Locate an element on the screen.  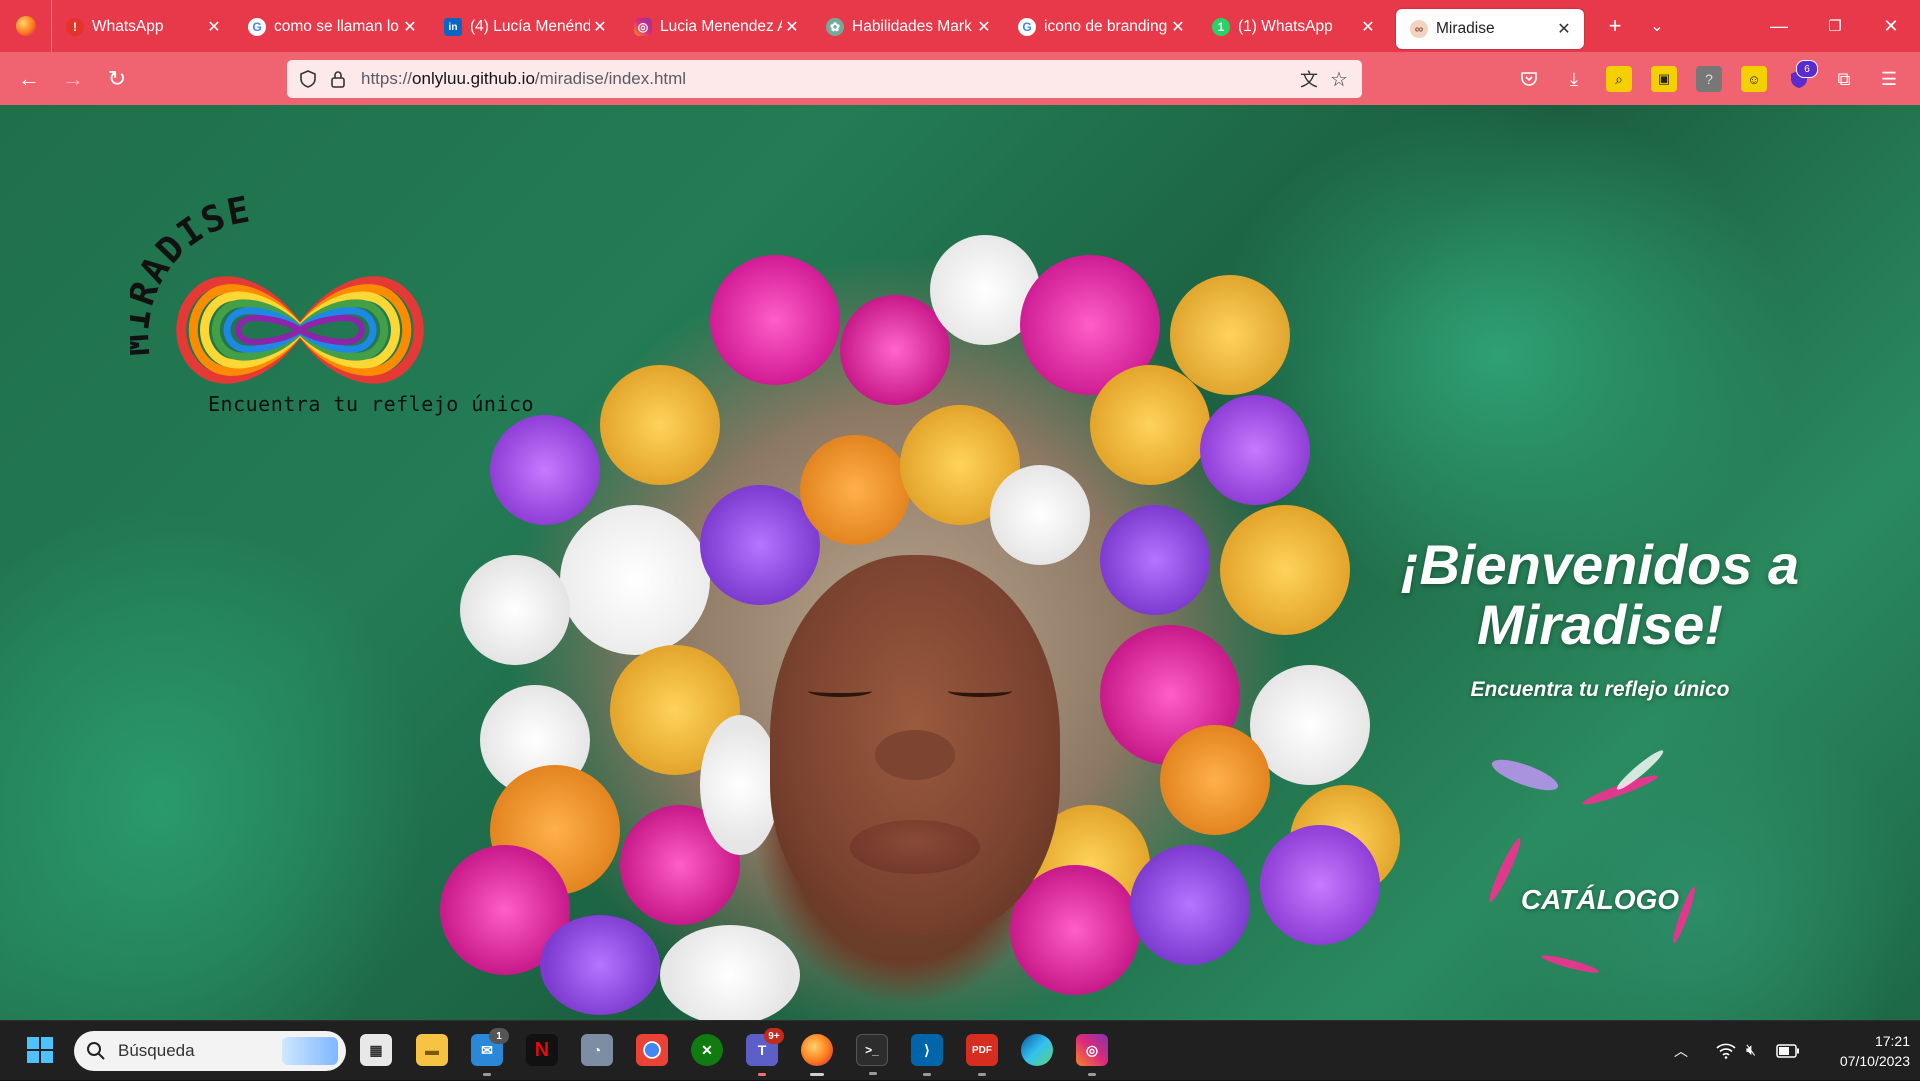
teams-badge: 9+ is located at coordinates (774, 1036).